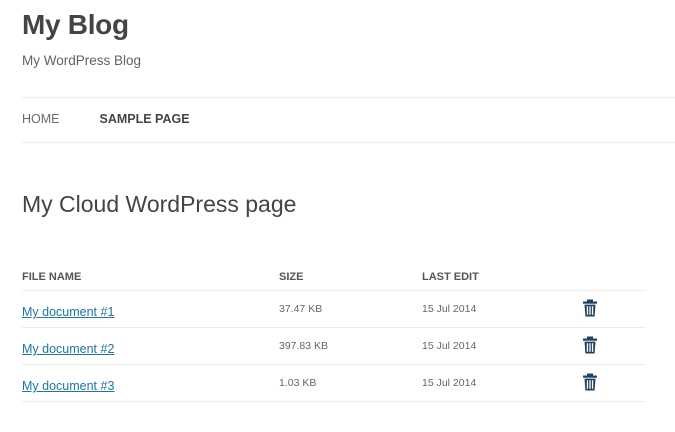 The width and height of the screenshot is (675, 432). What do you see at coordinates (68, 349) in the screenshot?
I see `file-link: My document #2` at bounding box center [68, 349].